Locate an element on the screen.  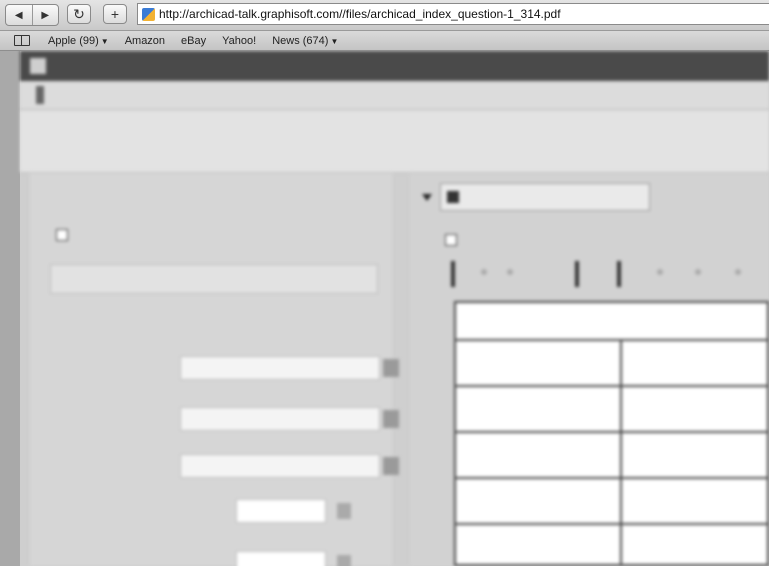
reload-button: ↻ is located at coordinates (79, 14).